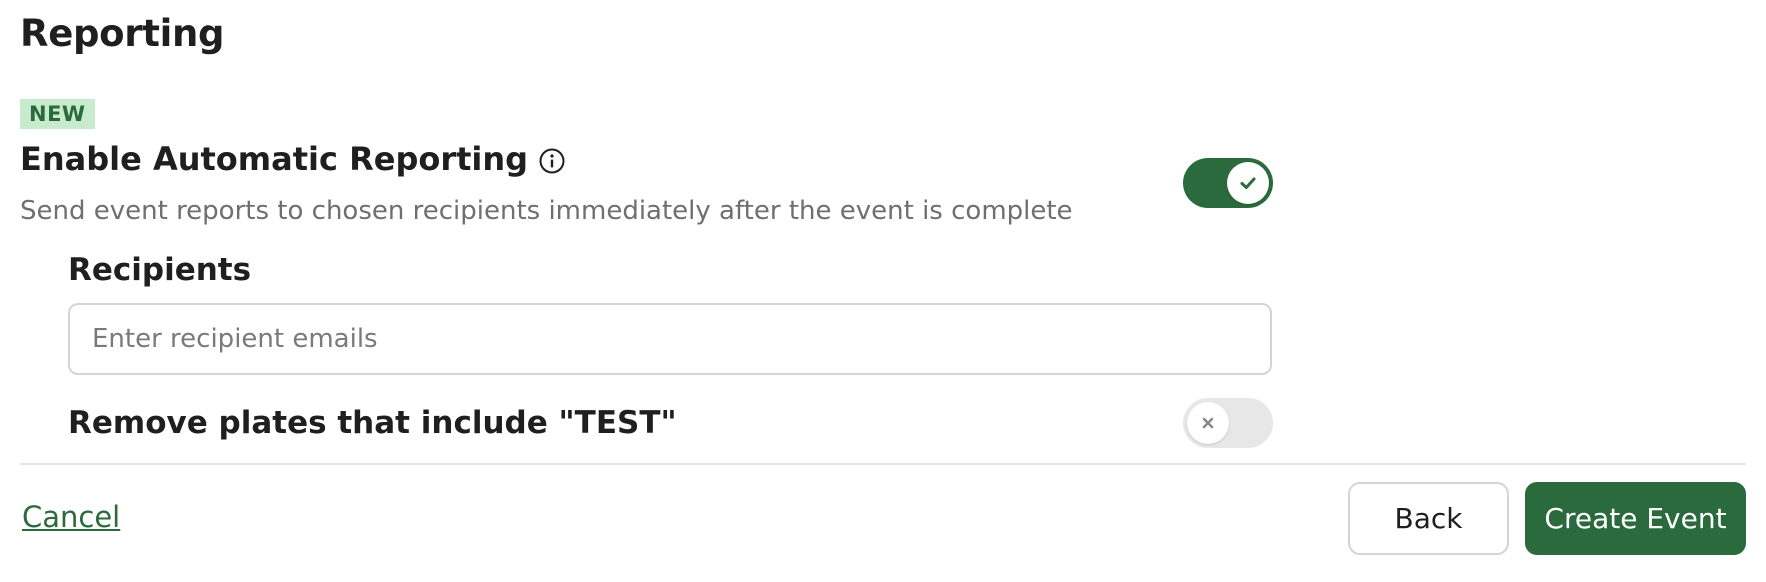 The width and height of the screenshot is (1766, 582). Describe the element at coordinates (122, 33) in the screenshot. I see `section-title: Reporting` at that location.